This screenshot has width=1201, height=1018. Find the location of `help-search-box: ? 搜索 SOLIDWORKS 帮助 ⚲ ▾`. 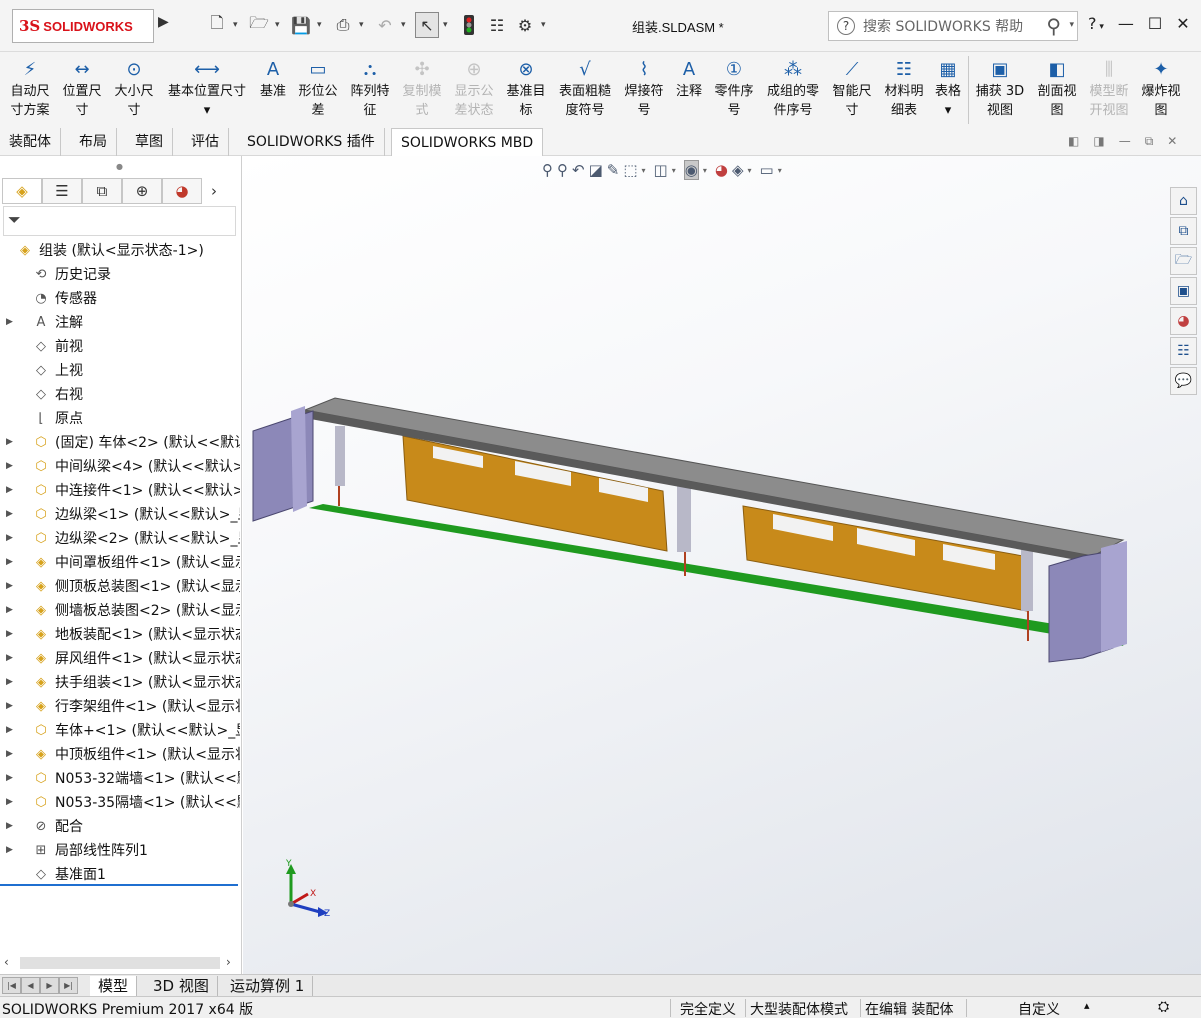

help-search-box: ? 搜索 SOLIDWORKS 帮助 ⚲ ▾ is located at coordinates (953, 26).